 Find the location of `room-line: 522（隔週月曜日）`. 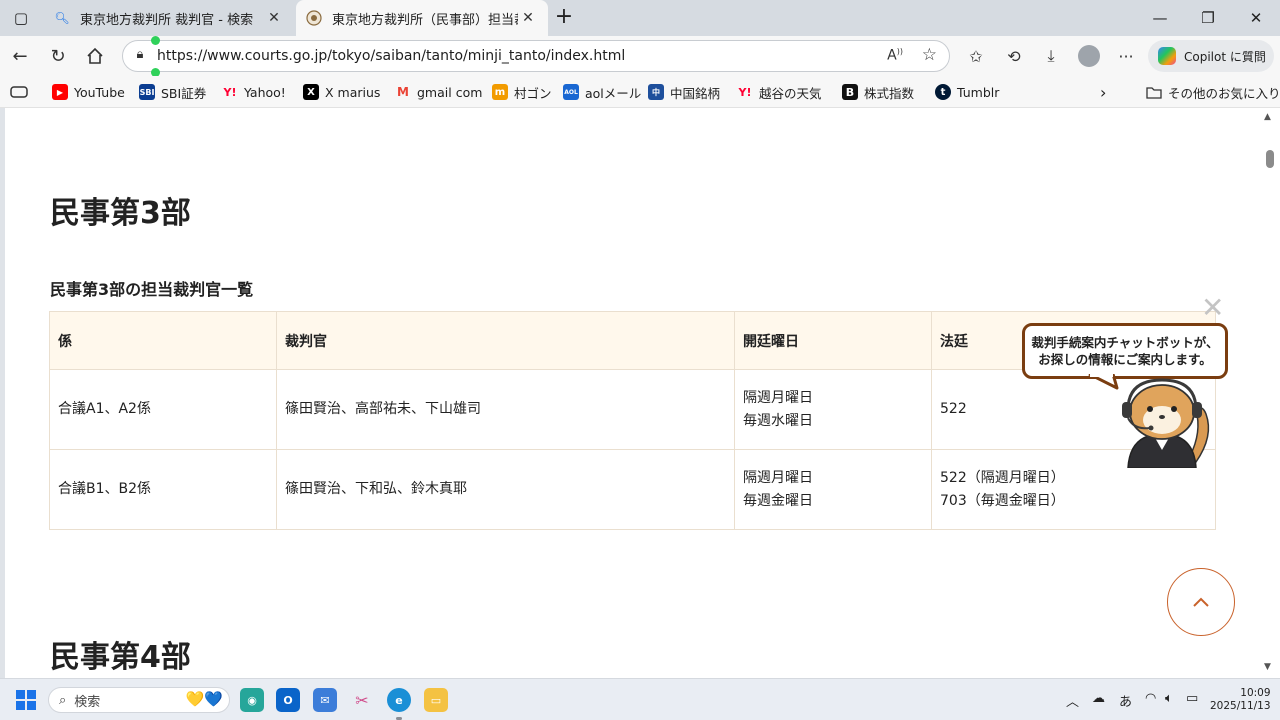

room-line: 522（隔週月曜日） is located at coordinates (1002, 477).